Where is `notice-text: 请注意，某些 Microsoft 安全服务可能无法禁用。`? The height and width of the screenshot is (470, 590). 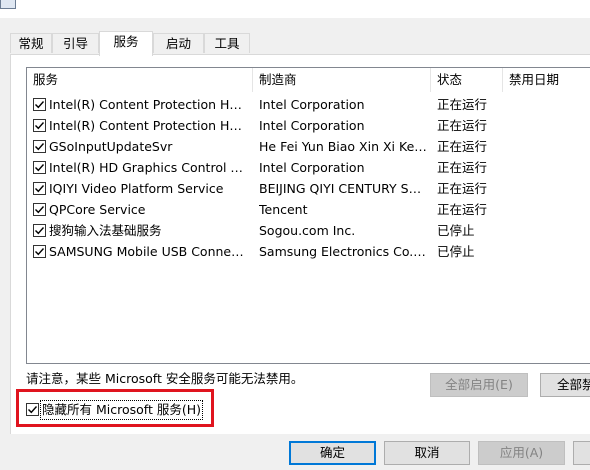
notice-text: 请注意，某些 Microsoft 安全服务可能无法禁用。 is located at coordinates (165, 378).